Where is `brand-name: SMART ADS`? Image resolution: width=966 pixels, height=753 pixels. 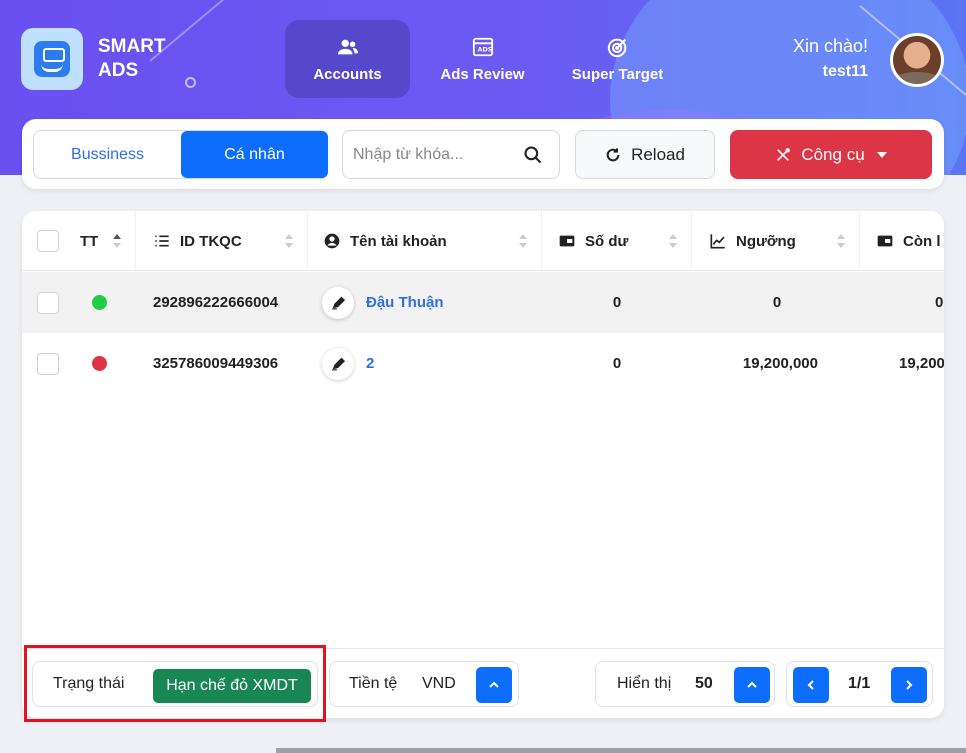
brand-name: SMART ADS is located at coordinates (132, 59).